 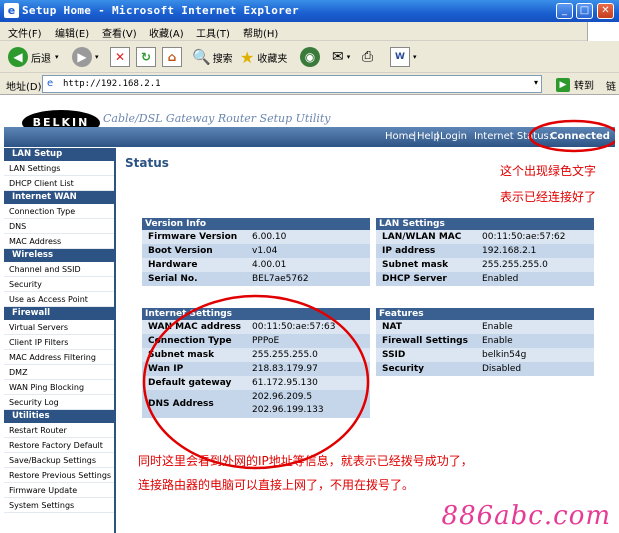 I want to click on printer-icon: ⎙, so click(x=368, y=57).